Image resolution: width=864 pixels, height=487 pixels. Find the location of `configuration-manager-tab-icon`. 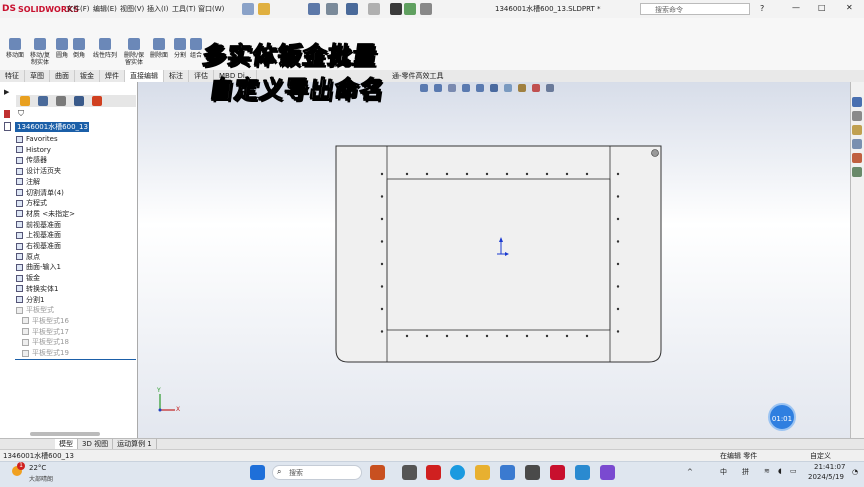

configuration-manager-tab-icon is located at coordinates (61, 101).